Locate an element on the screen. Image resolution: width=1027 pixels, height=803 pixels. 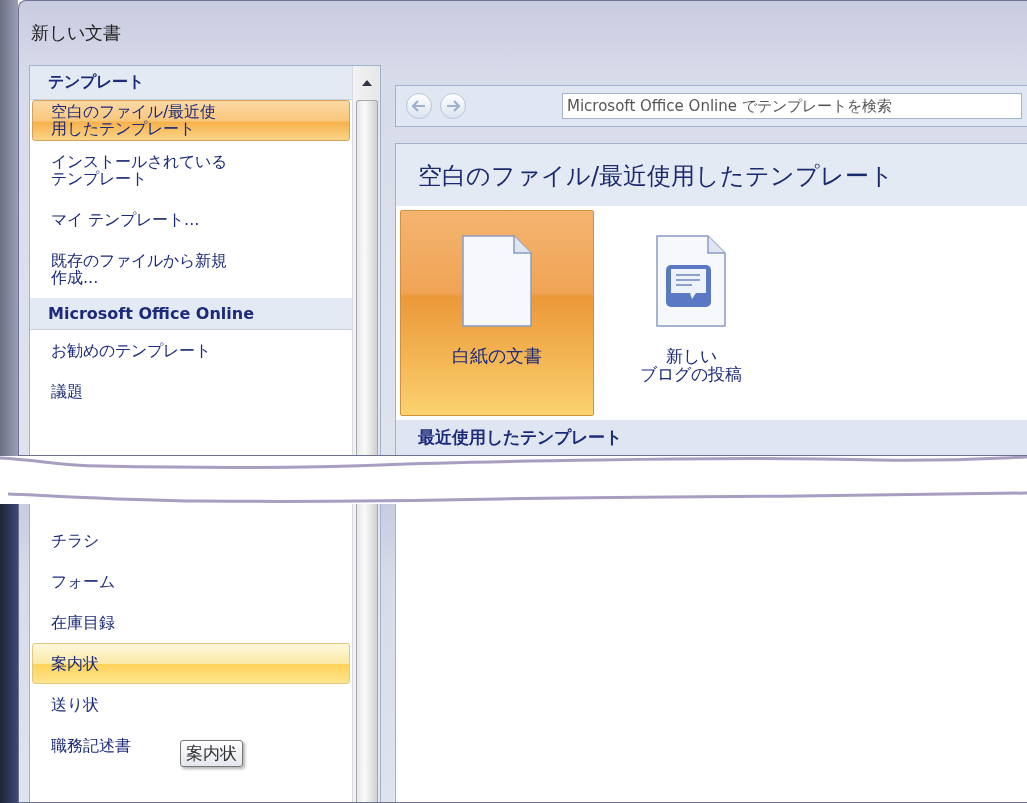
scrollbar is located at coordinates (366, 260).